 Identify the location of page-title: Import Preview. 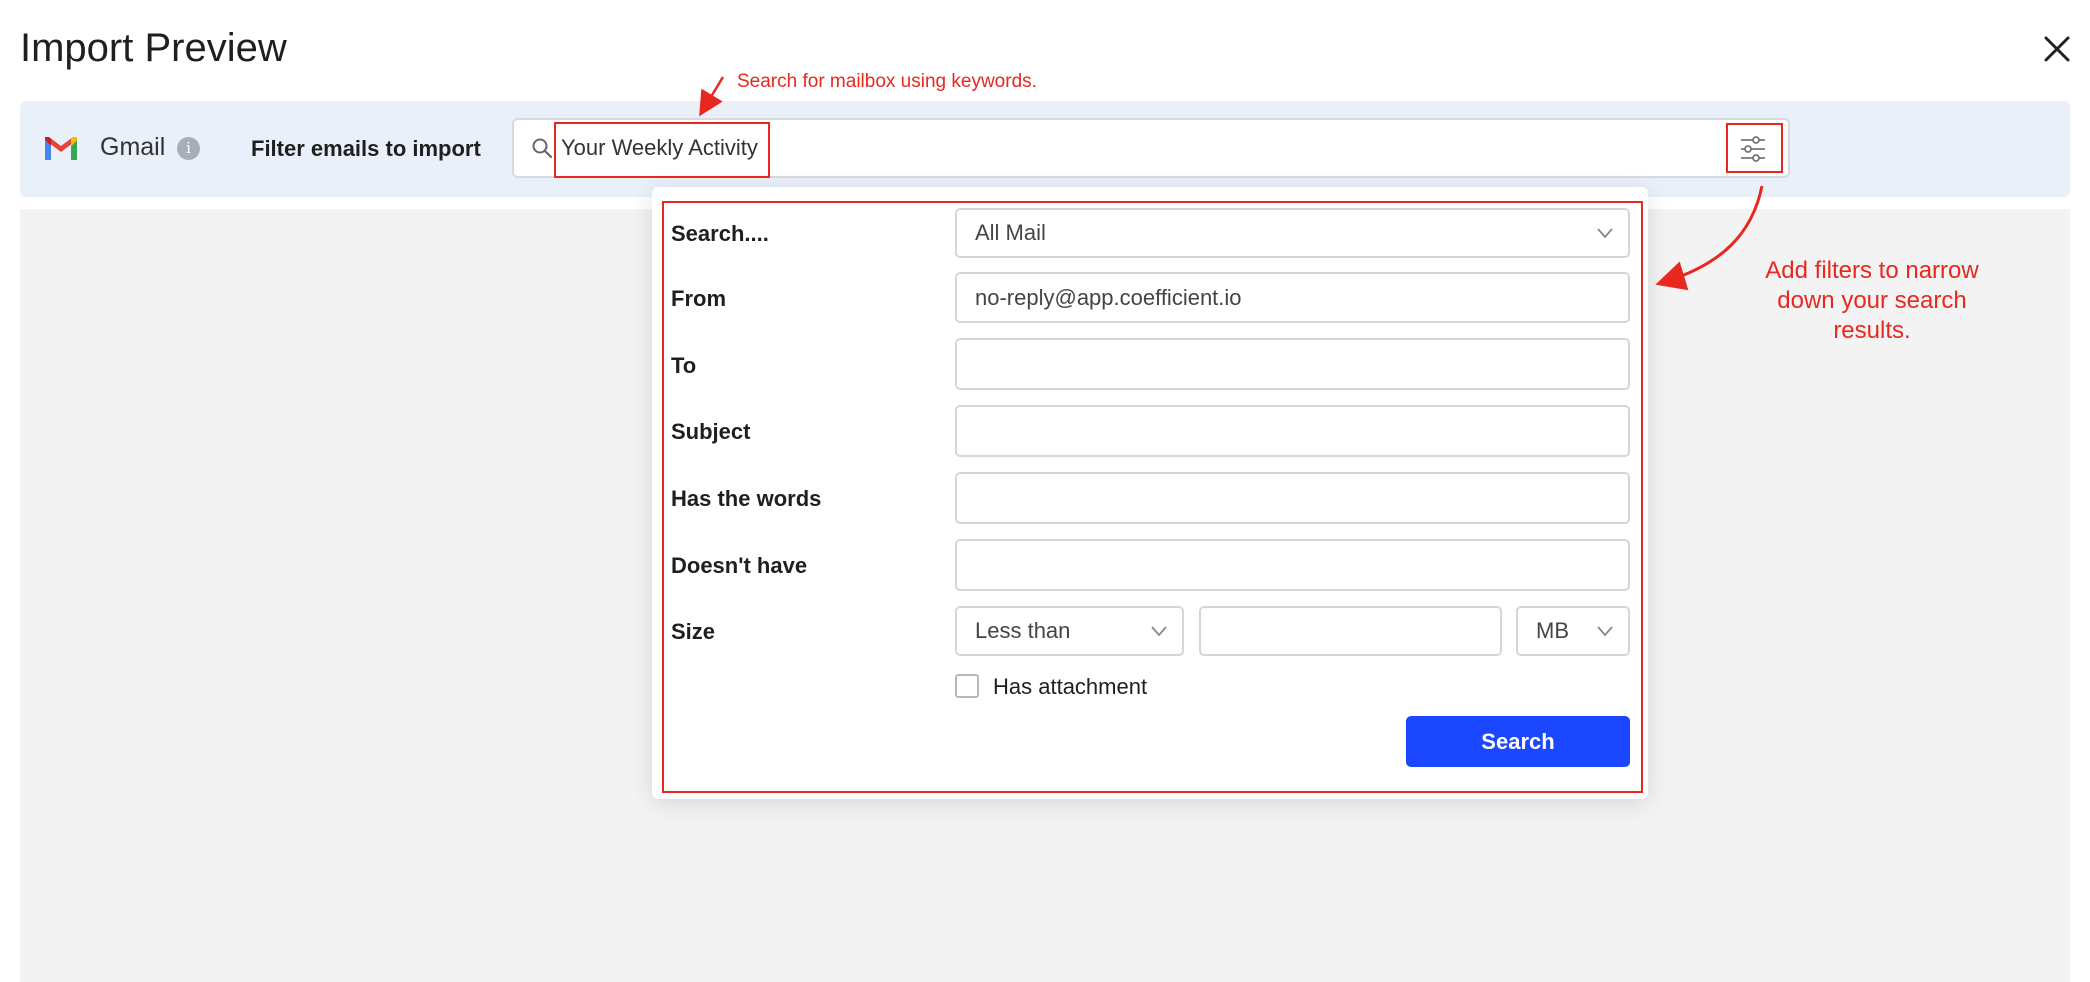
(153, 48).